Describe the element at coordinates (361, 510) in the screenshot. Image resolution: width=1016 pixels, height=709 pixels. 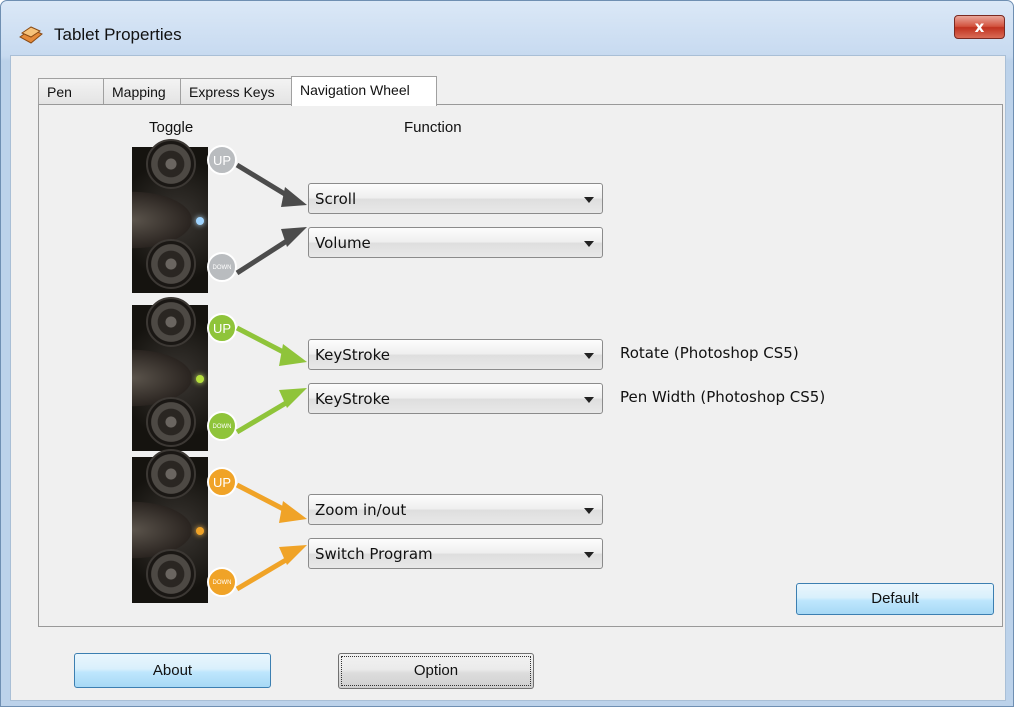
I see `dropdown-value: Zoom in/out` at that location.